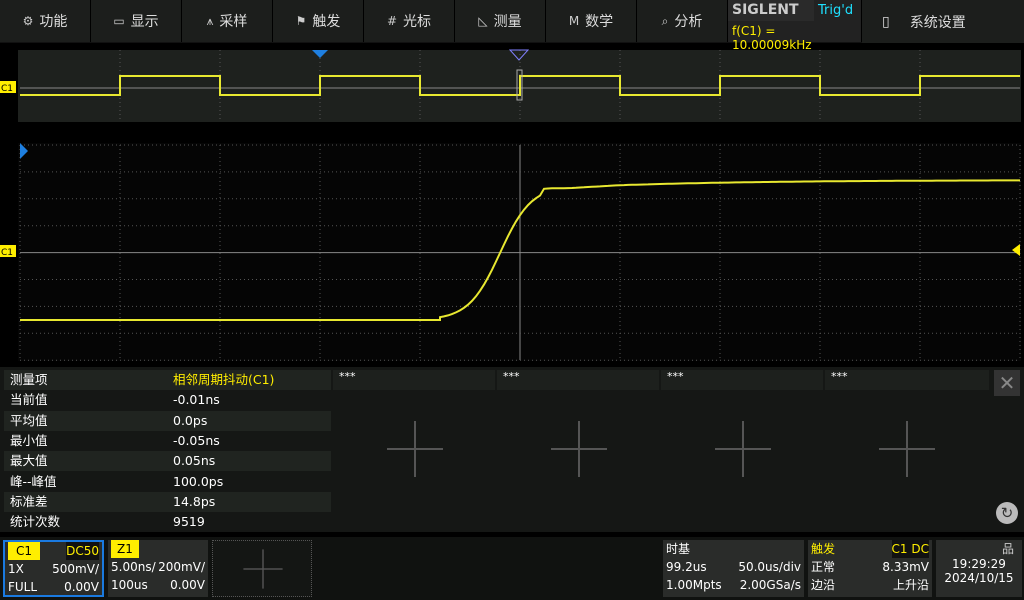 The height and width of the screenshot is (600, 1024). Describe the element at coordinates (129, 585) in the screenshot. I see `z1-delay: 100us` at that location.